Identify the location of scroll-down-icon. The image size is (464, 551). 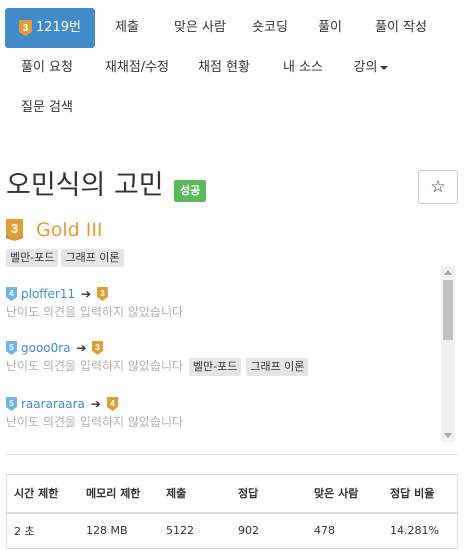
(448, 435).